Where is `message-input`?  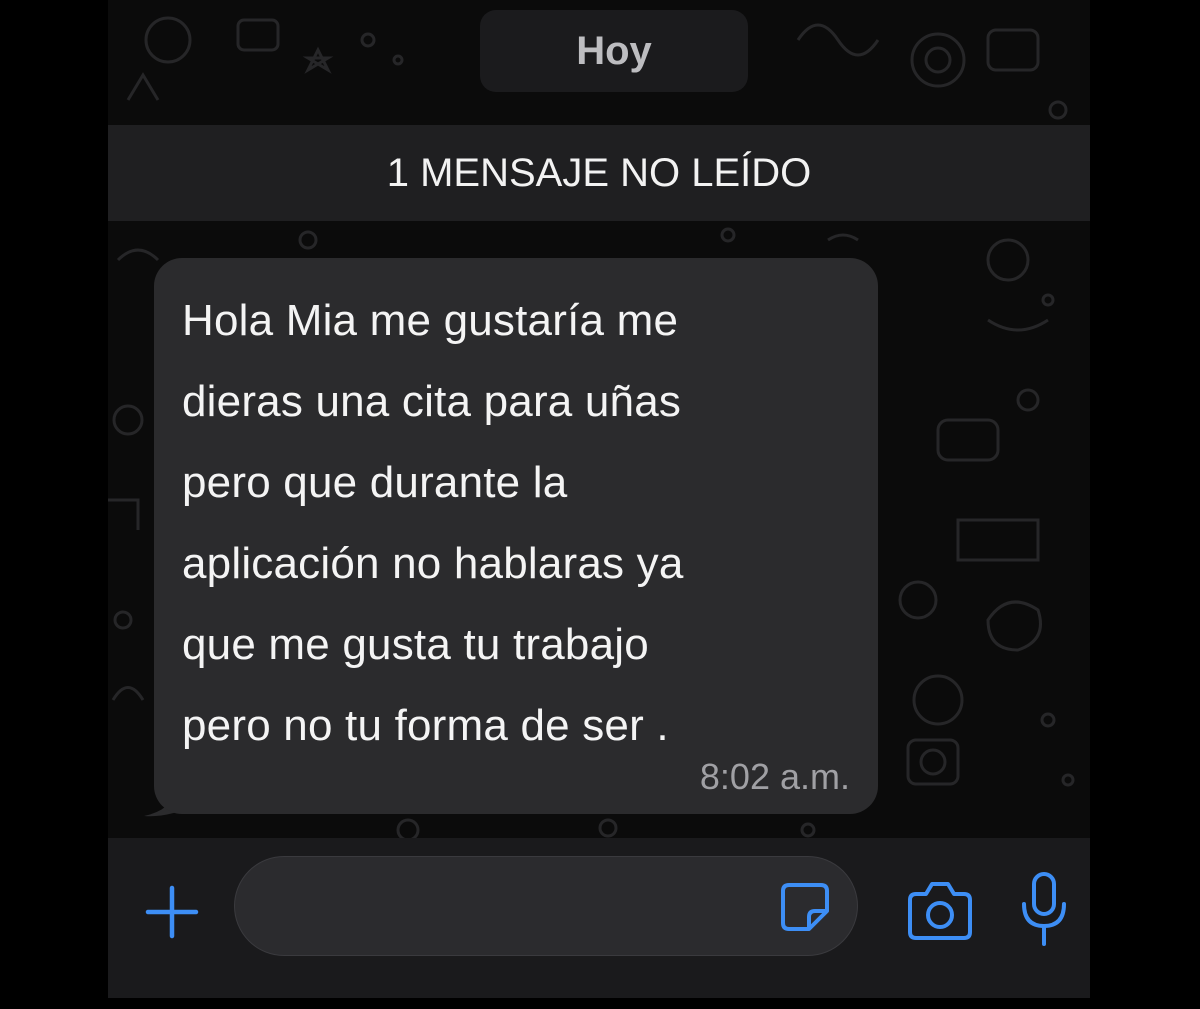 message-input is located at coordinates (515, 907).